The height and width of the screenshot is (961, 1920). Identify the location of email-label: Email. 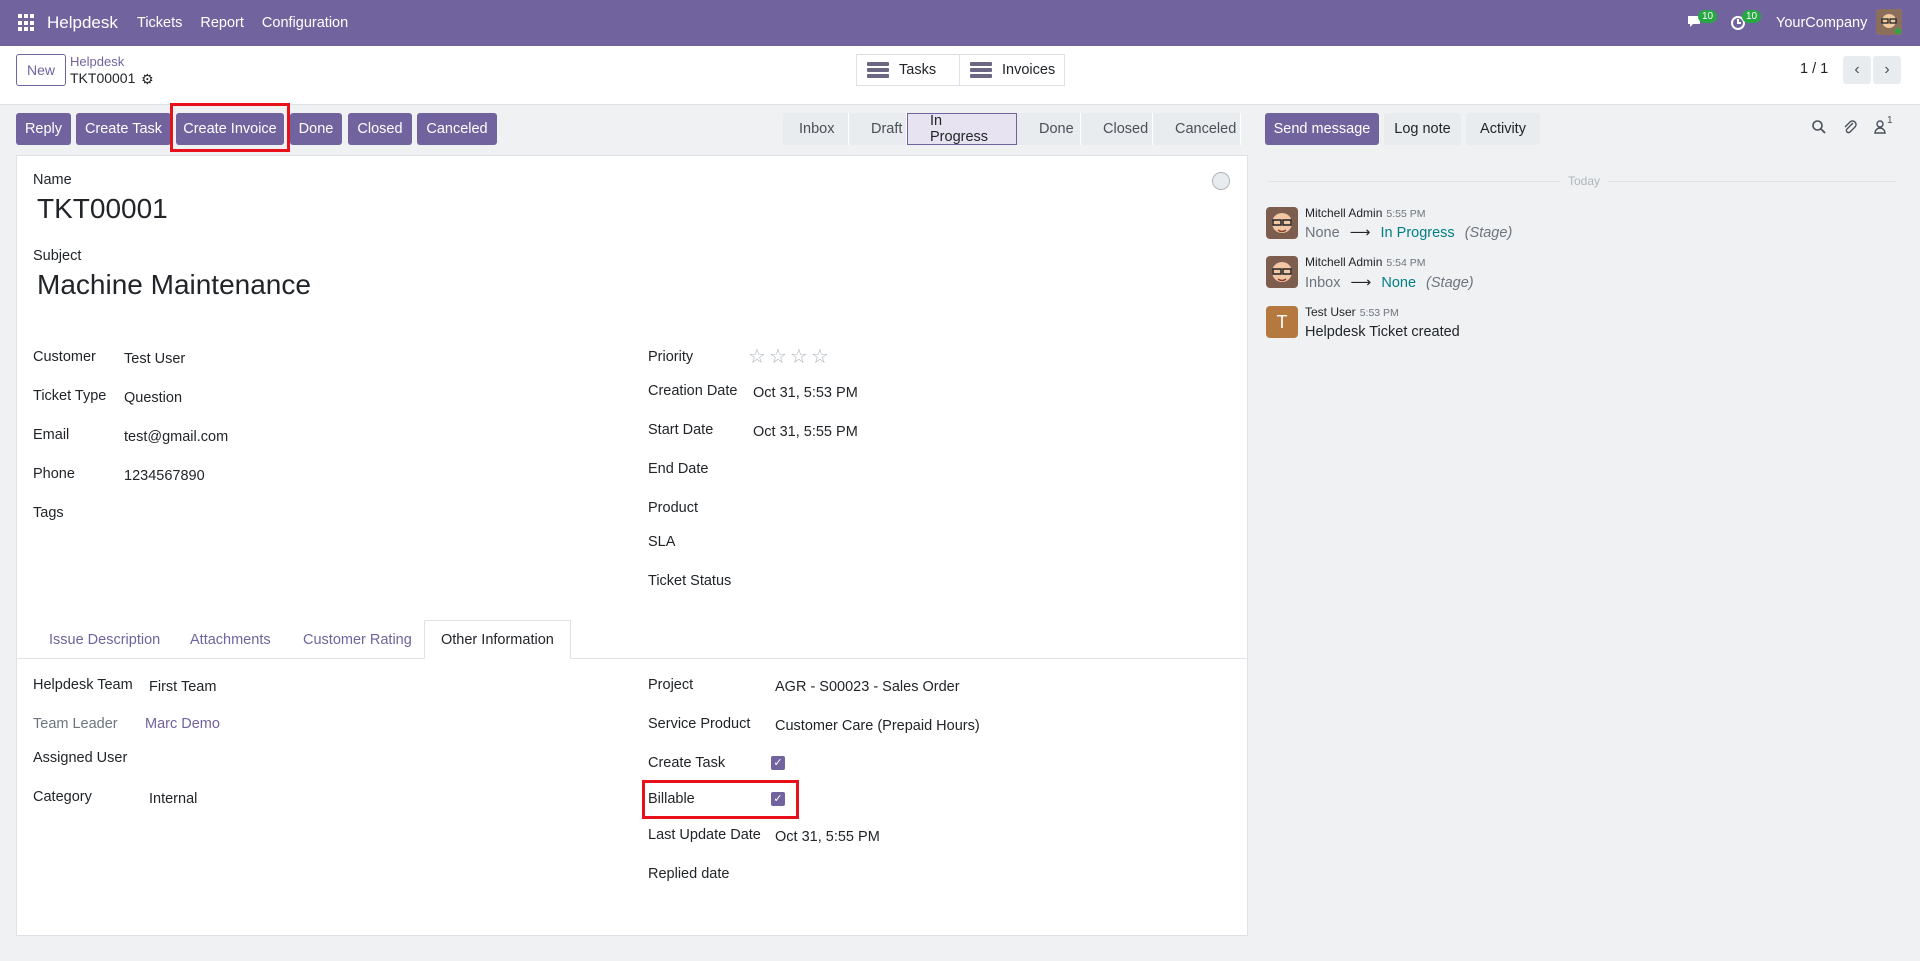
(51, 435).